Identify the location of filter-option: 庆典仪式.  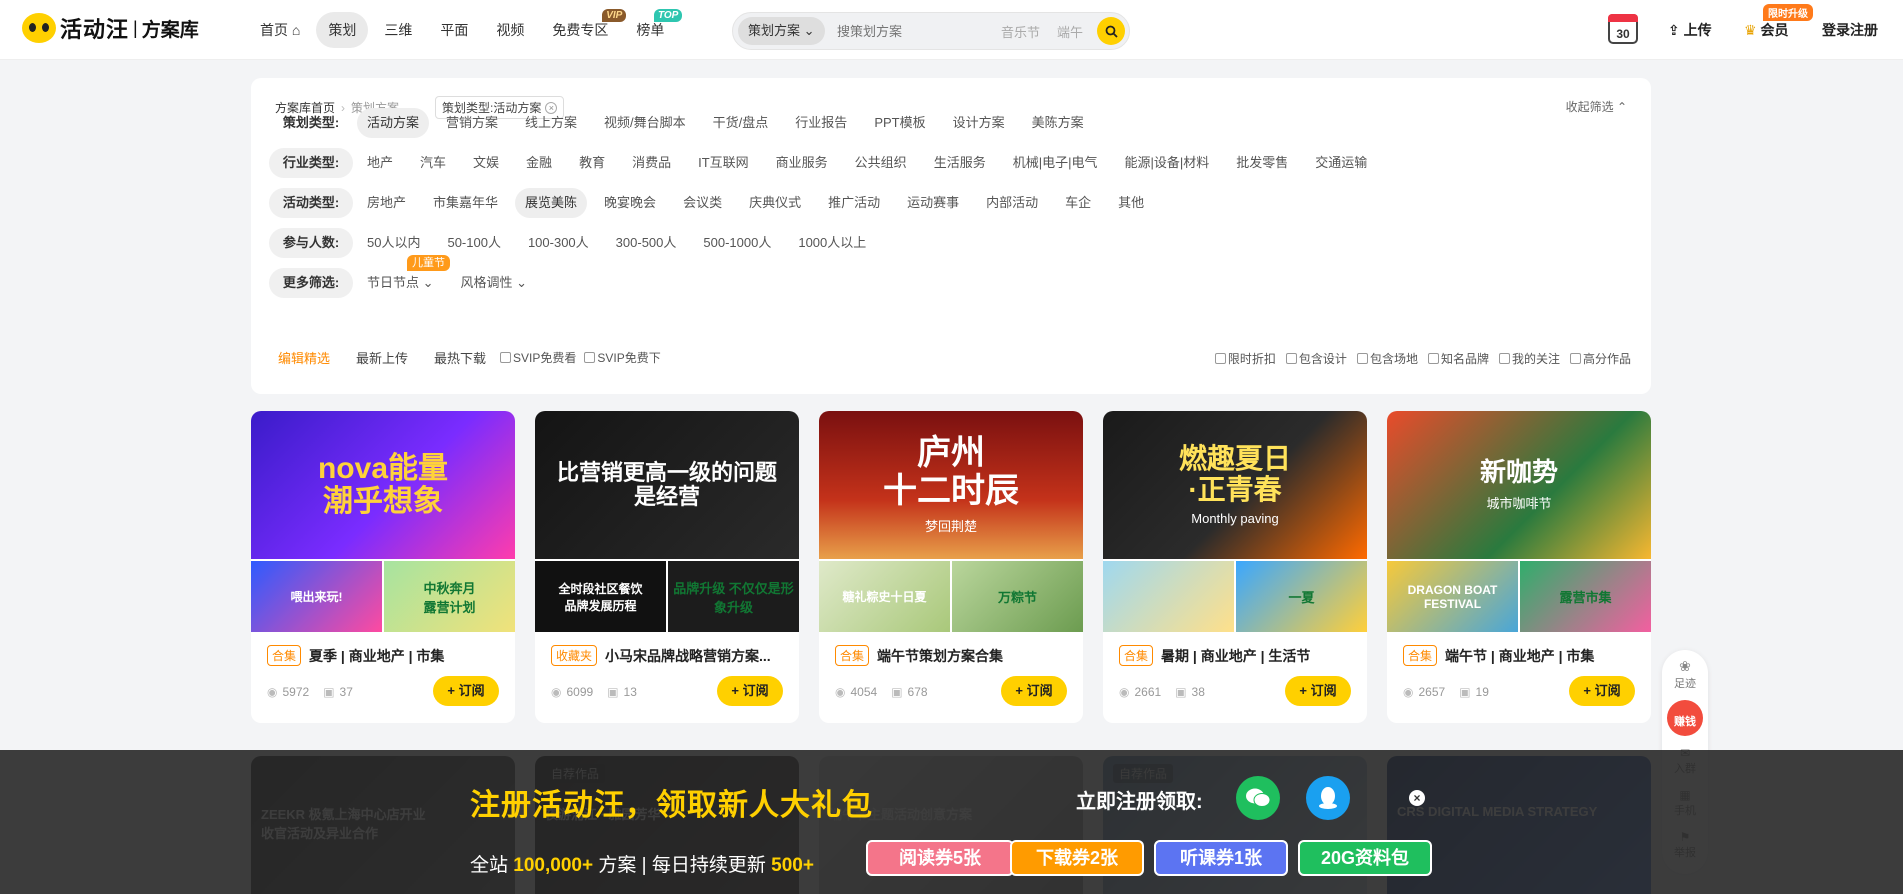
(775, 203).